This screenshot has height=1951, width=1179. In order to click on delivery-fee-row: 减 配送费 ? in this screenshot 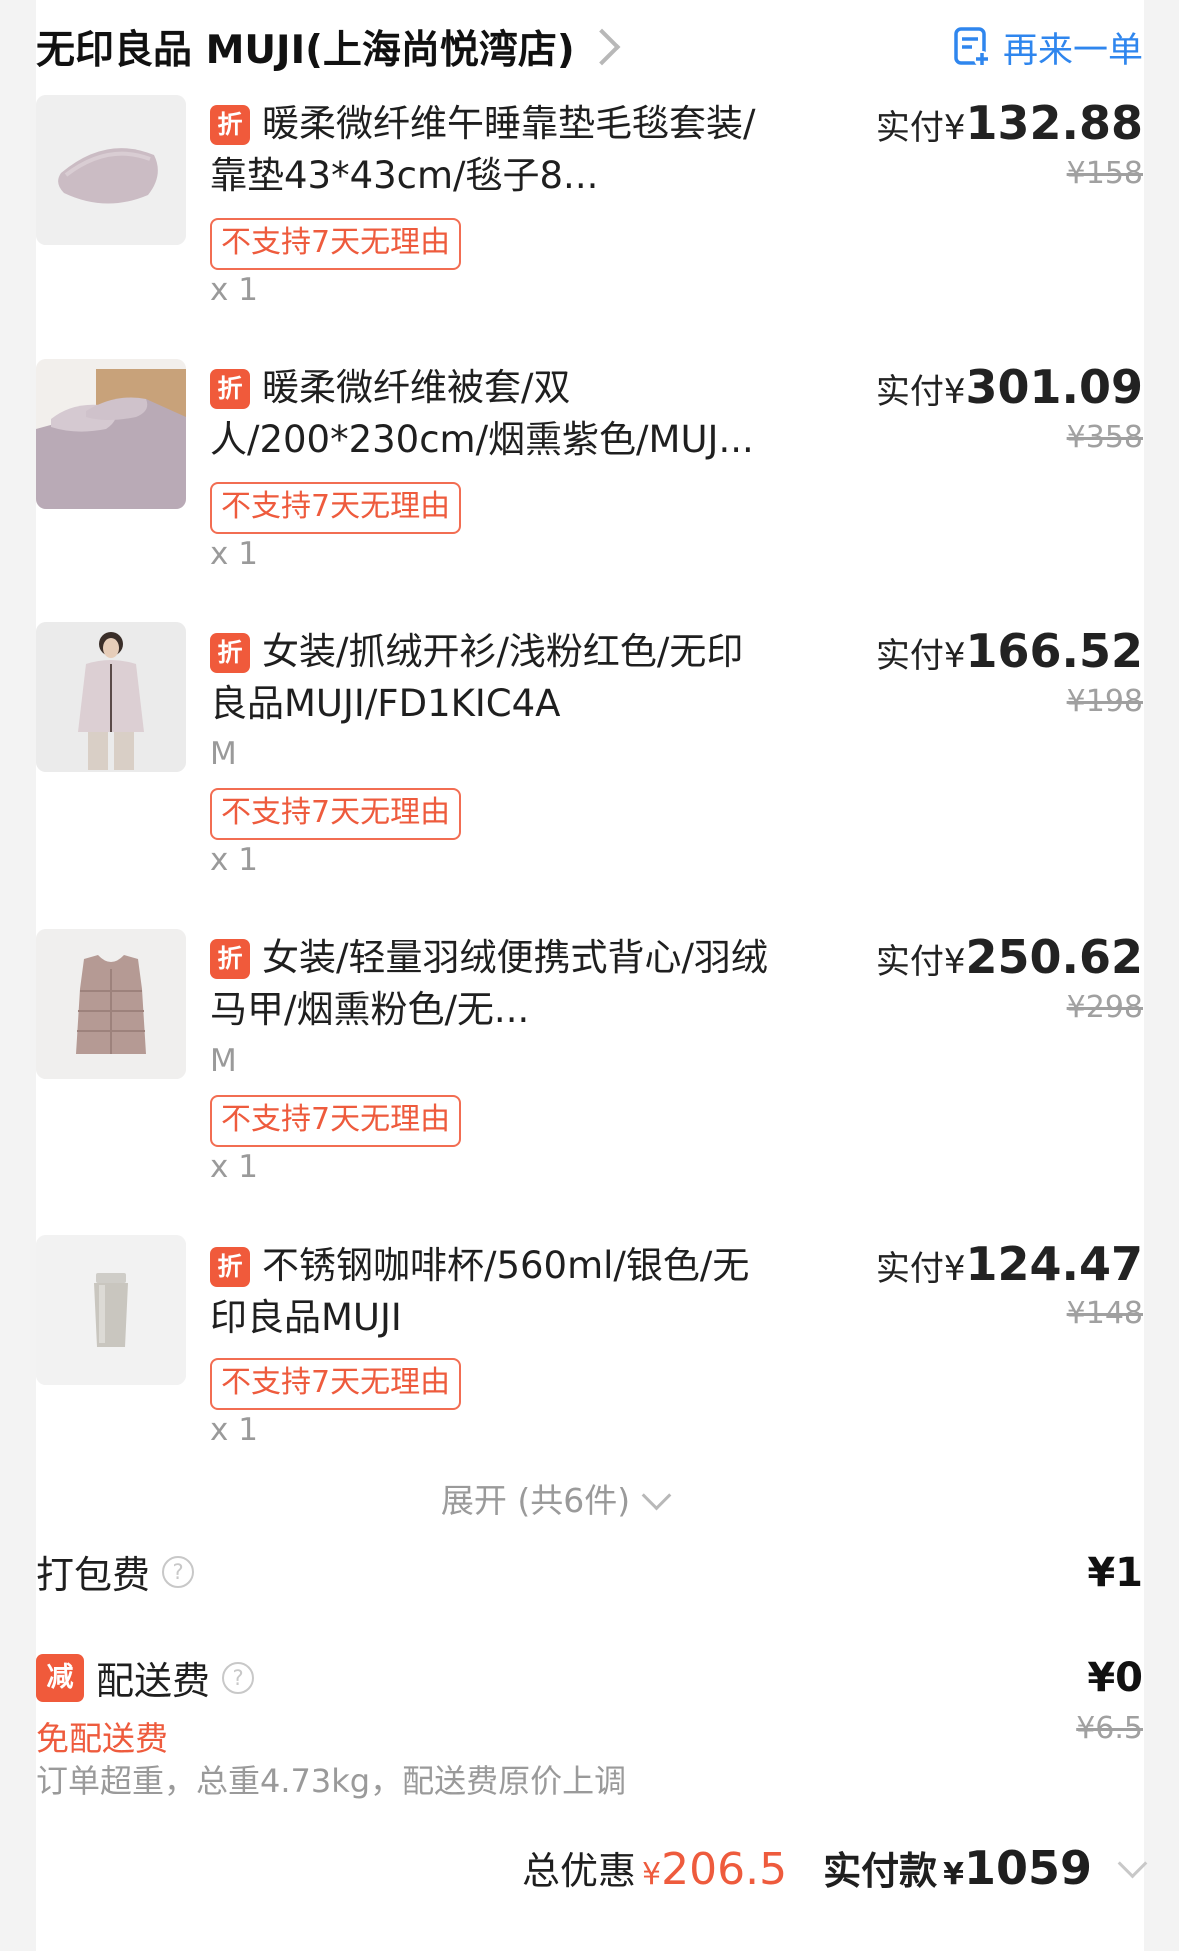, I will do `click(145, 1677)`.